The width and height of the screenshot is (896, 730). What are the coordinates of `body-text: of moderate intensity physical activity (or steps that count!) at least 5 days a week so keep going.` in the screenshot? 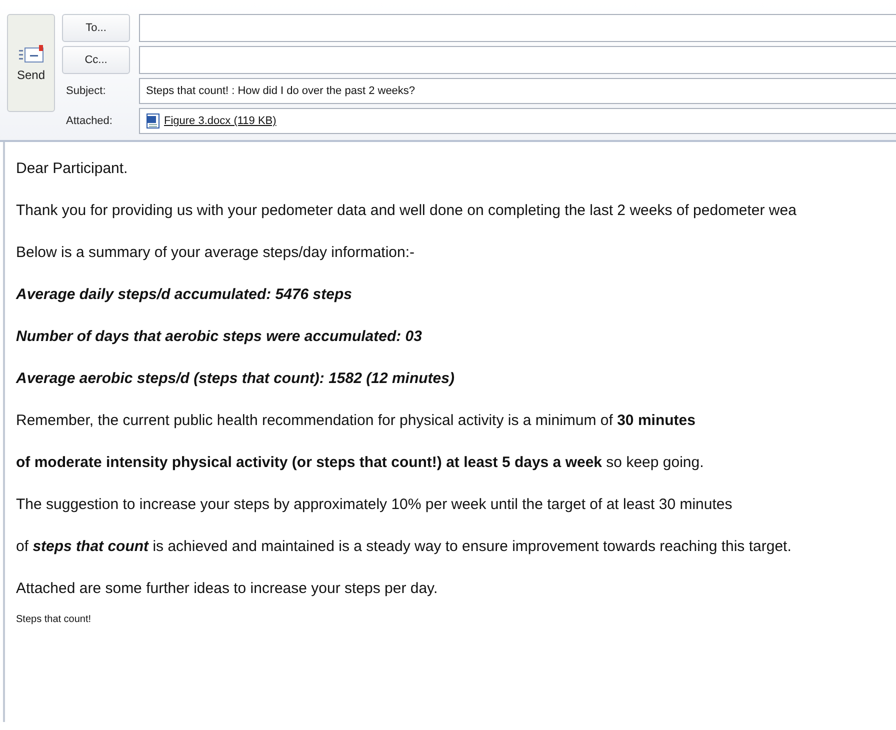 It's located at (360, 463).